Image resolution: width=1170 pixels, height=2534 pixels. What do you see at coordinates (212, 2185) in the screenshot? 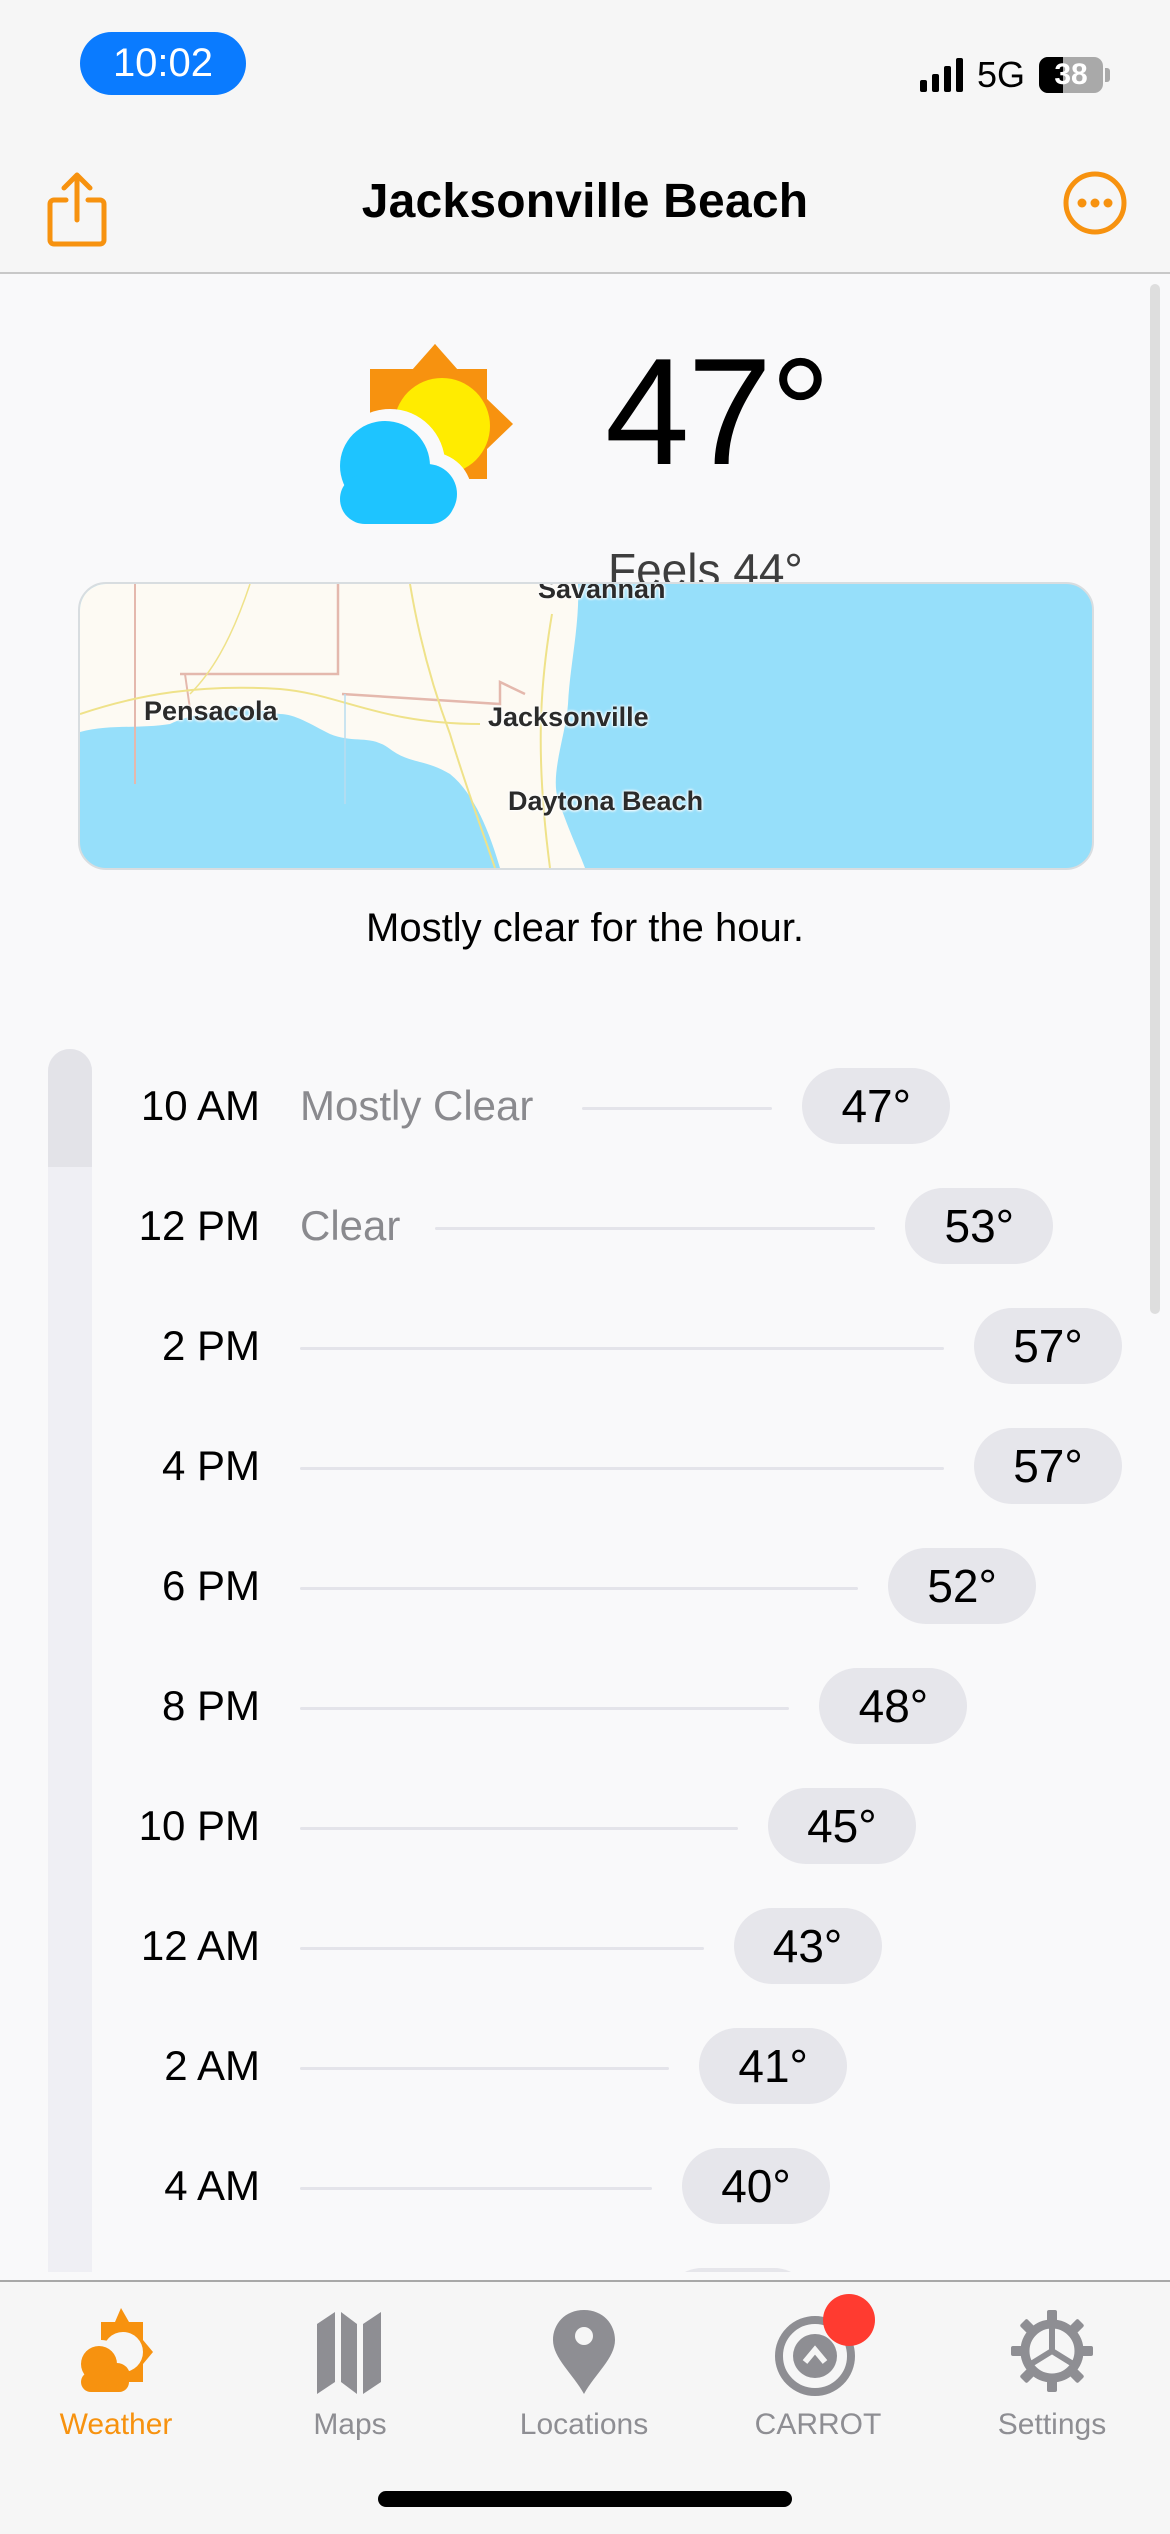
I see `hour-time: 4 AM` at bounding box center [212, 2185].